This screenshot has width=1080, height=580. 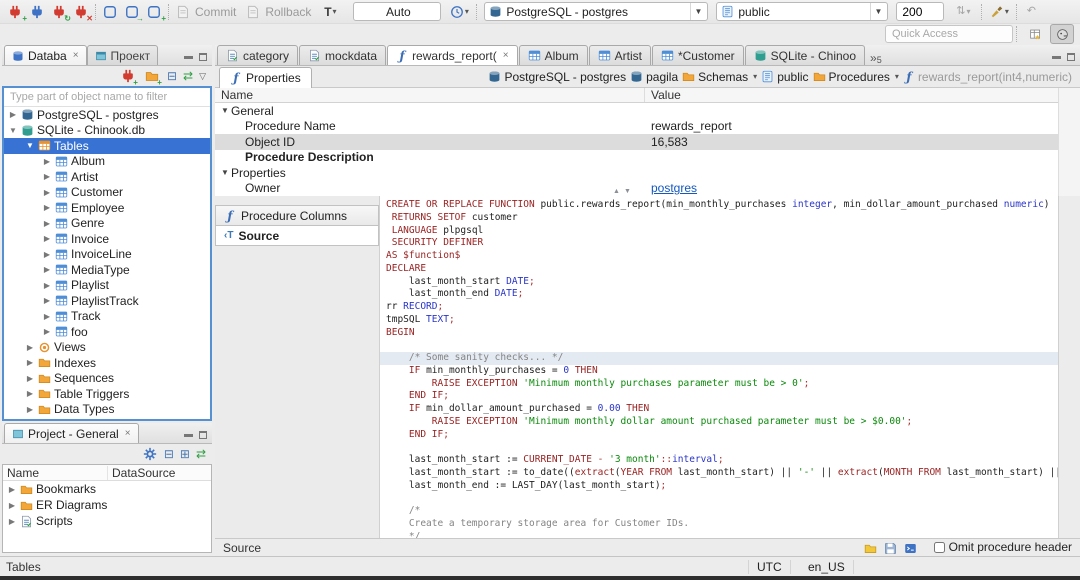 What do you see at coordinates (596, 11) in the screenshot?
I see `active-connection-combo: PostgreSQL - postgres ▼` at bounding box center [596, 11].